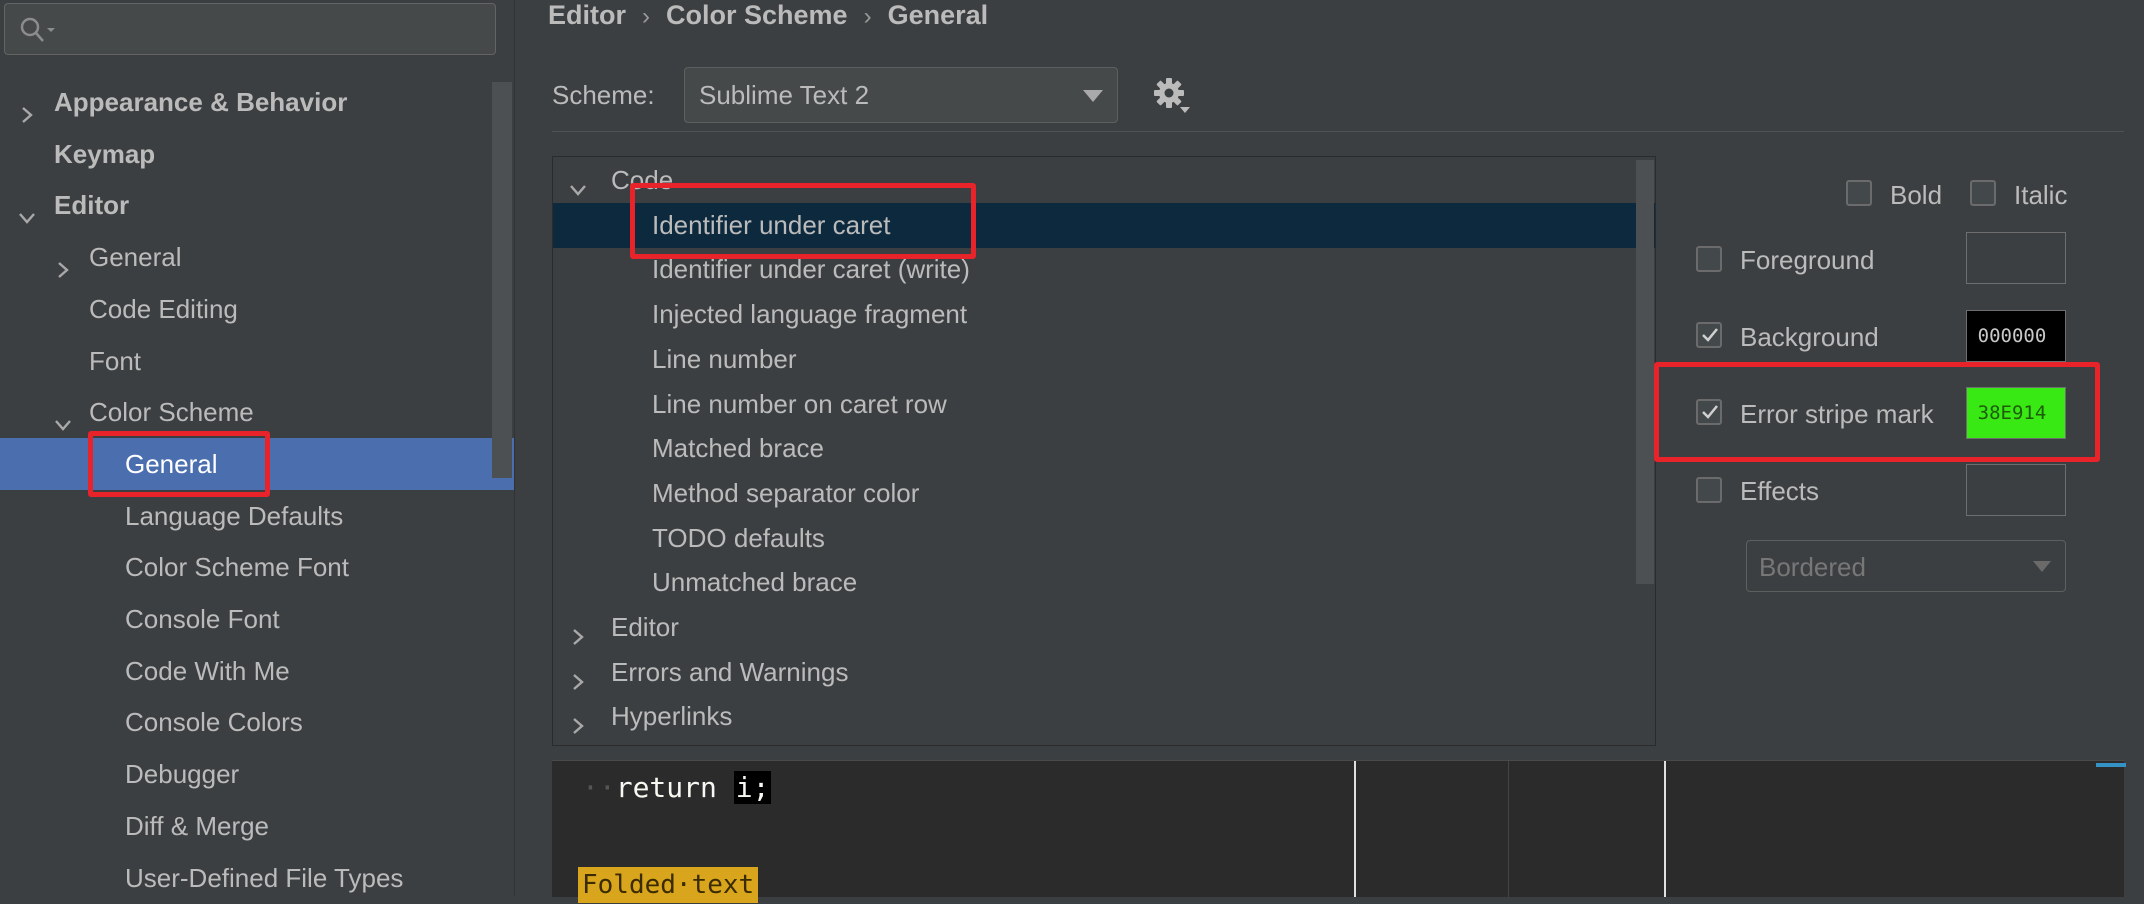 The height and width of the screenshot is (904, 2144). I want to click on italic-label: Italic, so click(2041, 195).